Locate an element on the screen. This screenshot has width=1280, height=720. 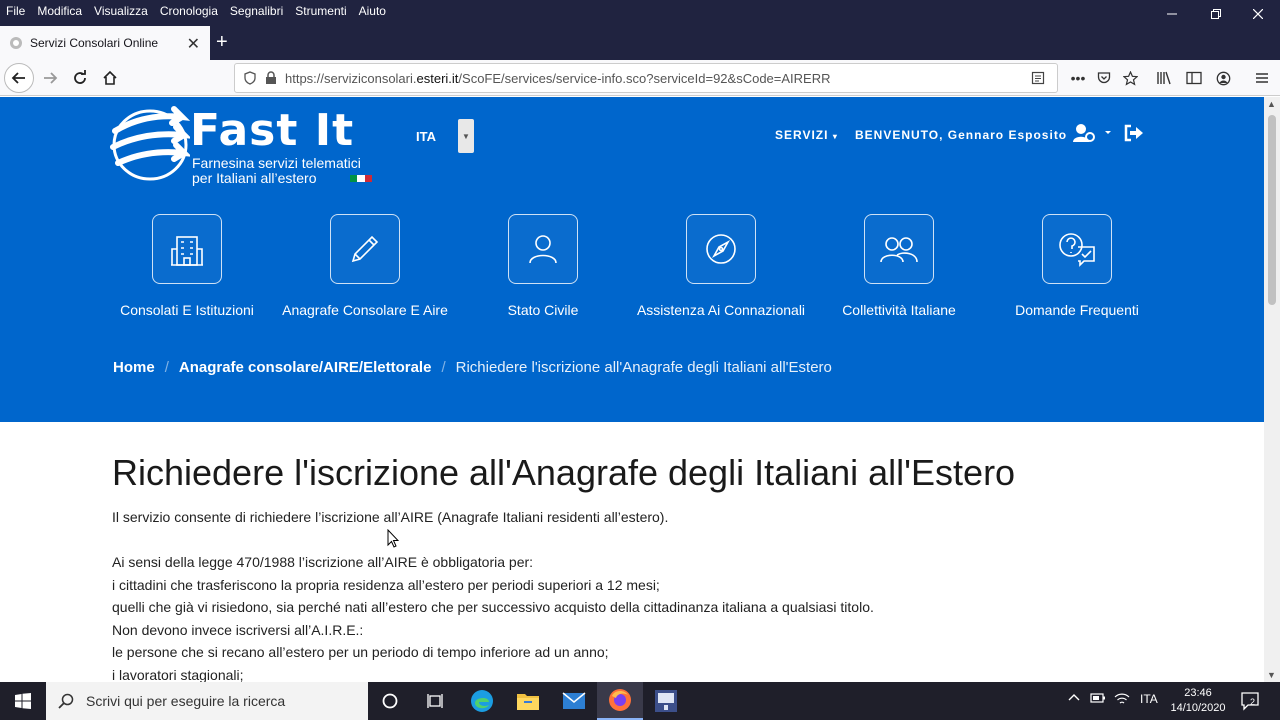
scroll-down-icon: ▼ is located at coordinates (1271, 675).